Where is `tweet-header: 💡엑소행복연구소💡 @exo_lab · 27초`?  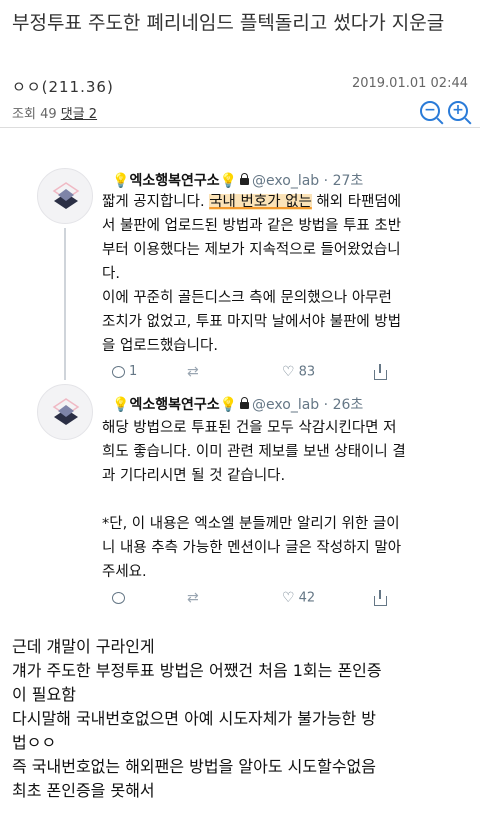 tweet-header: 💡엑소행복연구소💡 @exo_lab · 27초 is located at coordinates (238, 180).